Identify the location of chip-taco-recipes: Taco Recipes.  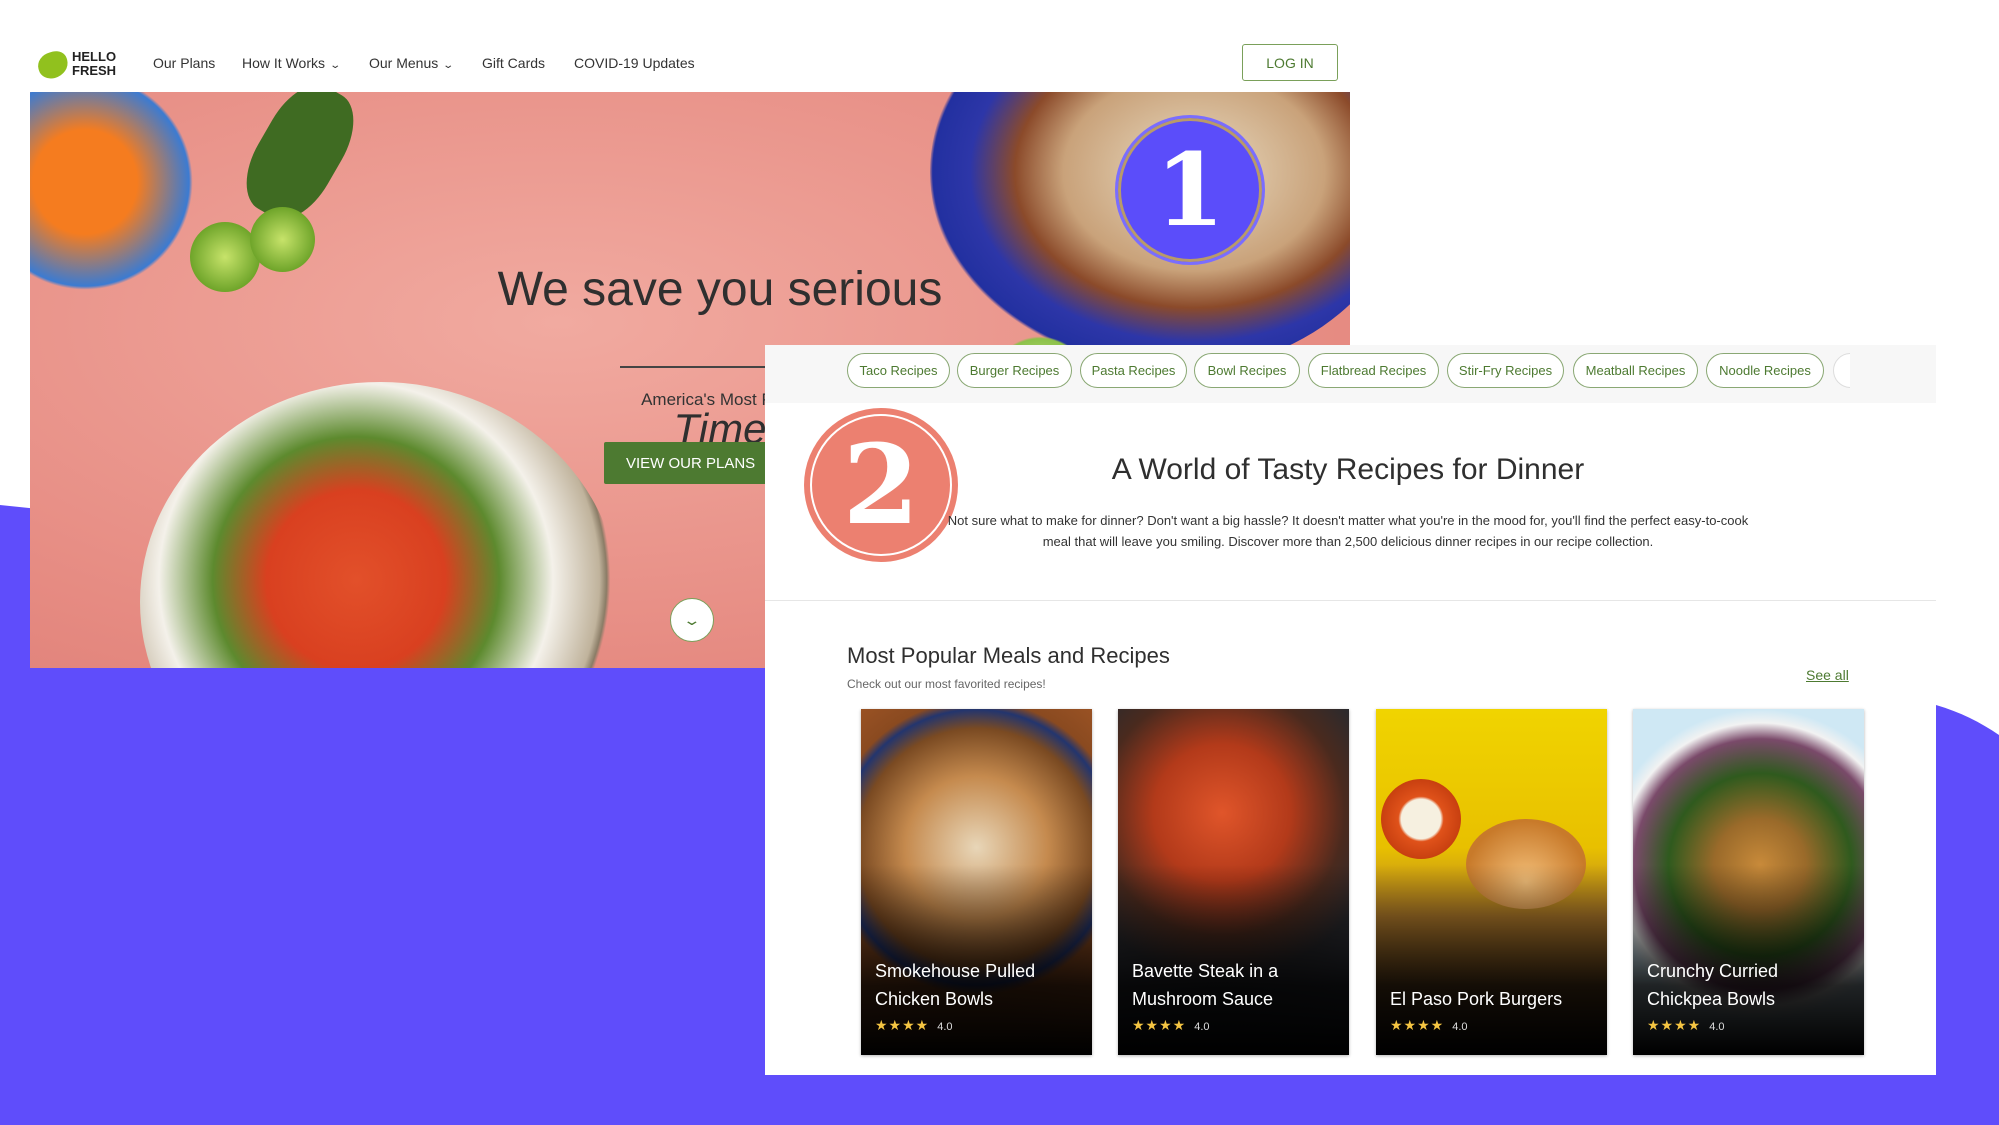
(898, 370).